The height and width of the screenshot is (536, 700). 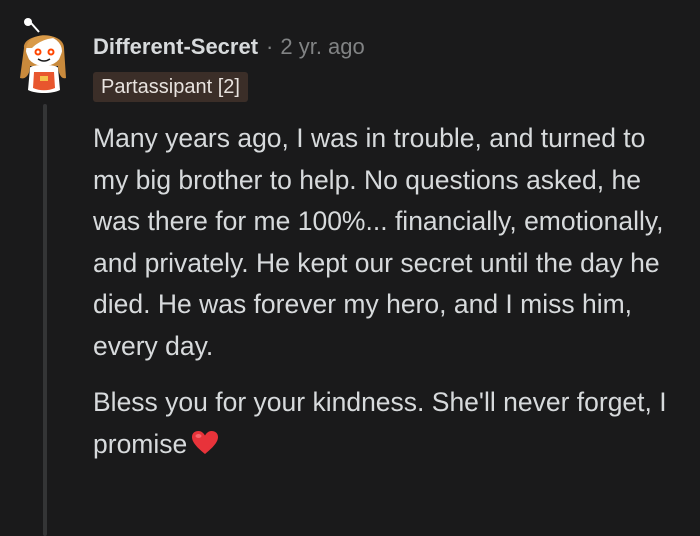 I want to click on user-flair: Partassipant [2], so click(x=170, y=87).